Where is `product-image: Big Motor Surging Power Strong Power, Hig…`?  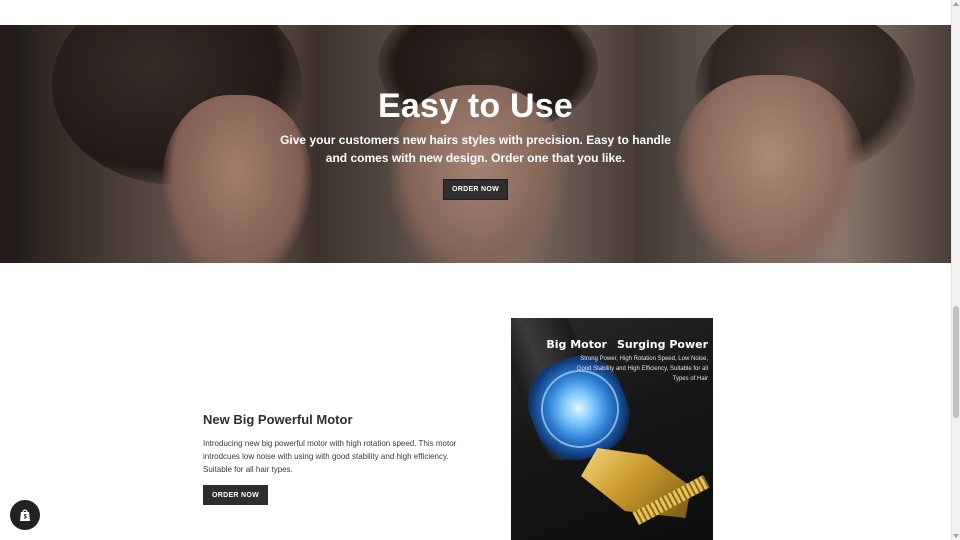
product-image: Big Motor Surging Power Strong Power, Hig… is located at coordinates (612, 429).